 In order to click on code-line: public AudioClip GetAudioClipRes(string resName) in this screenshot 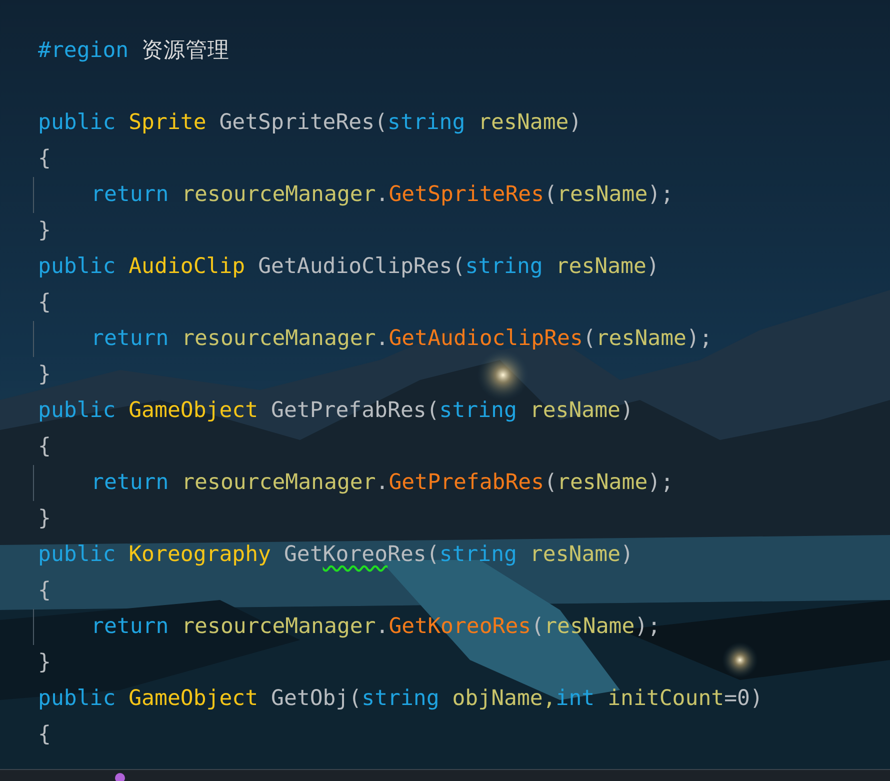, I will do `click(349, 267)`.